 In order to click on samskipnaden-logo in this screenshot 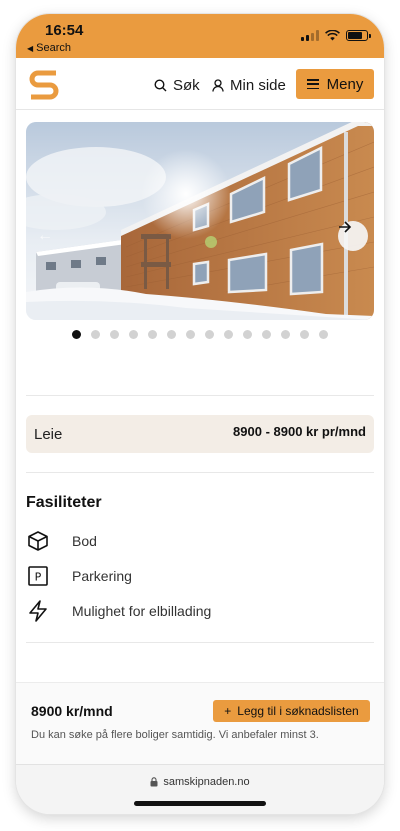, I will do `click(44, 84)`.